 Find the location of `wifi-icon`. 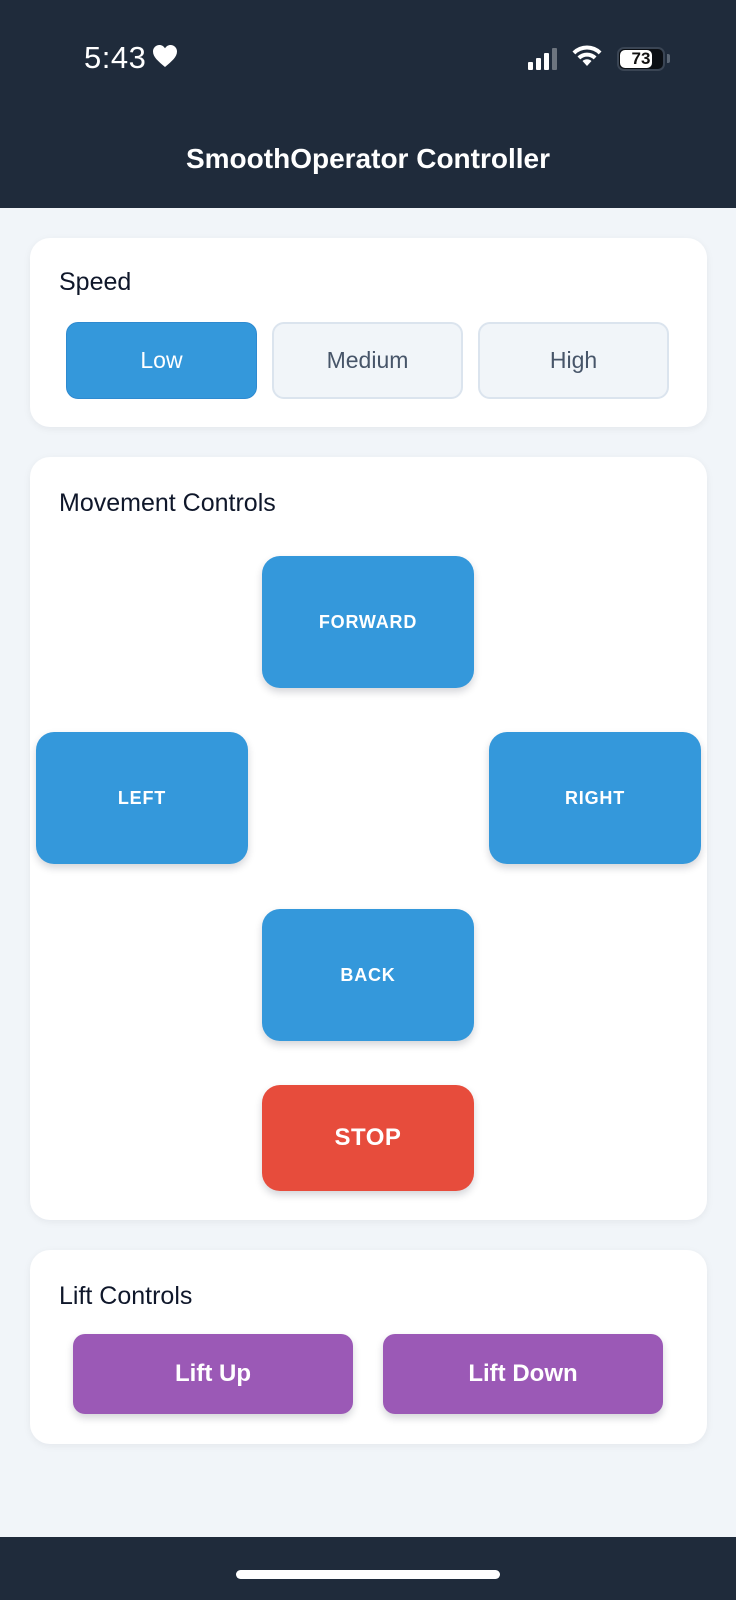

wifi-icon is located at coordinates (587, 58).